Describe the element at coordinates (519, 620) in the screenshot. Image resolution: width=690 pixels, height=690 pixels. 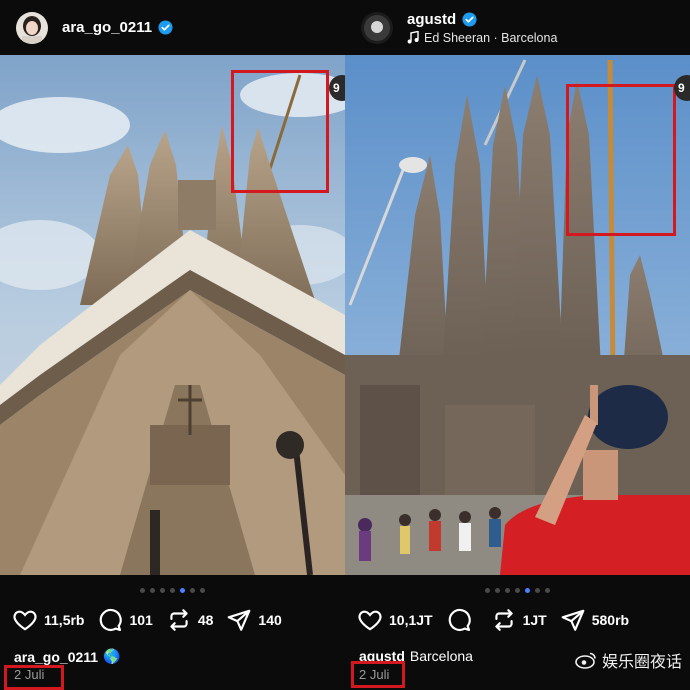
I see `repost-button: 1JT` at that location.